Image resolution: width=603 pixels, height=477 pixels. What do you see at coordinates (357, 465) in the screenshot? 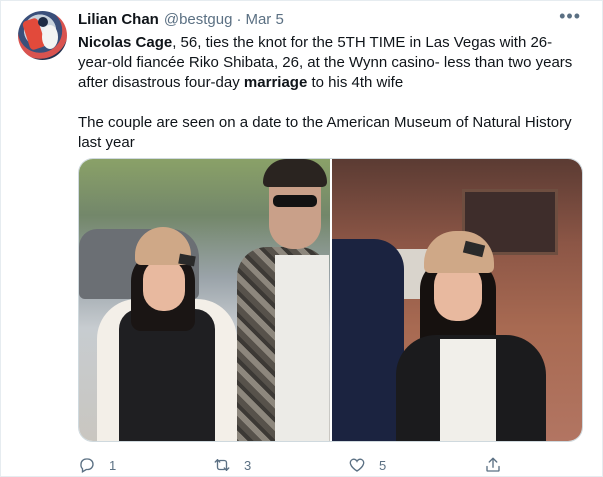
I see `heart-icon` at bounding box center [357, 465].